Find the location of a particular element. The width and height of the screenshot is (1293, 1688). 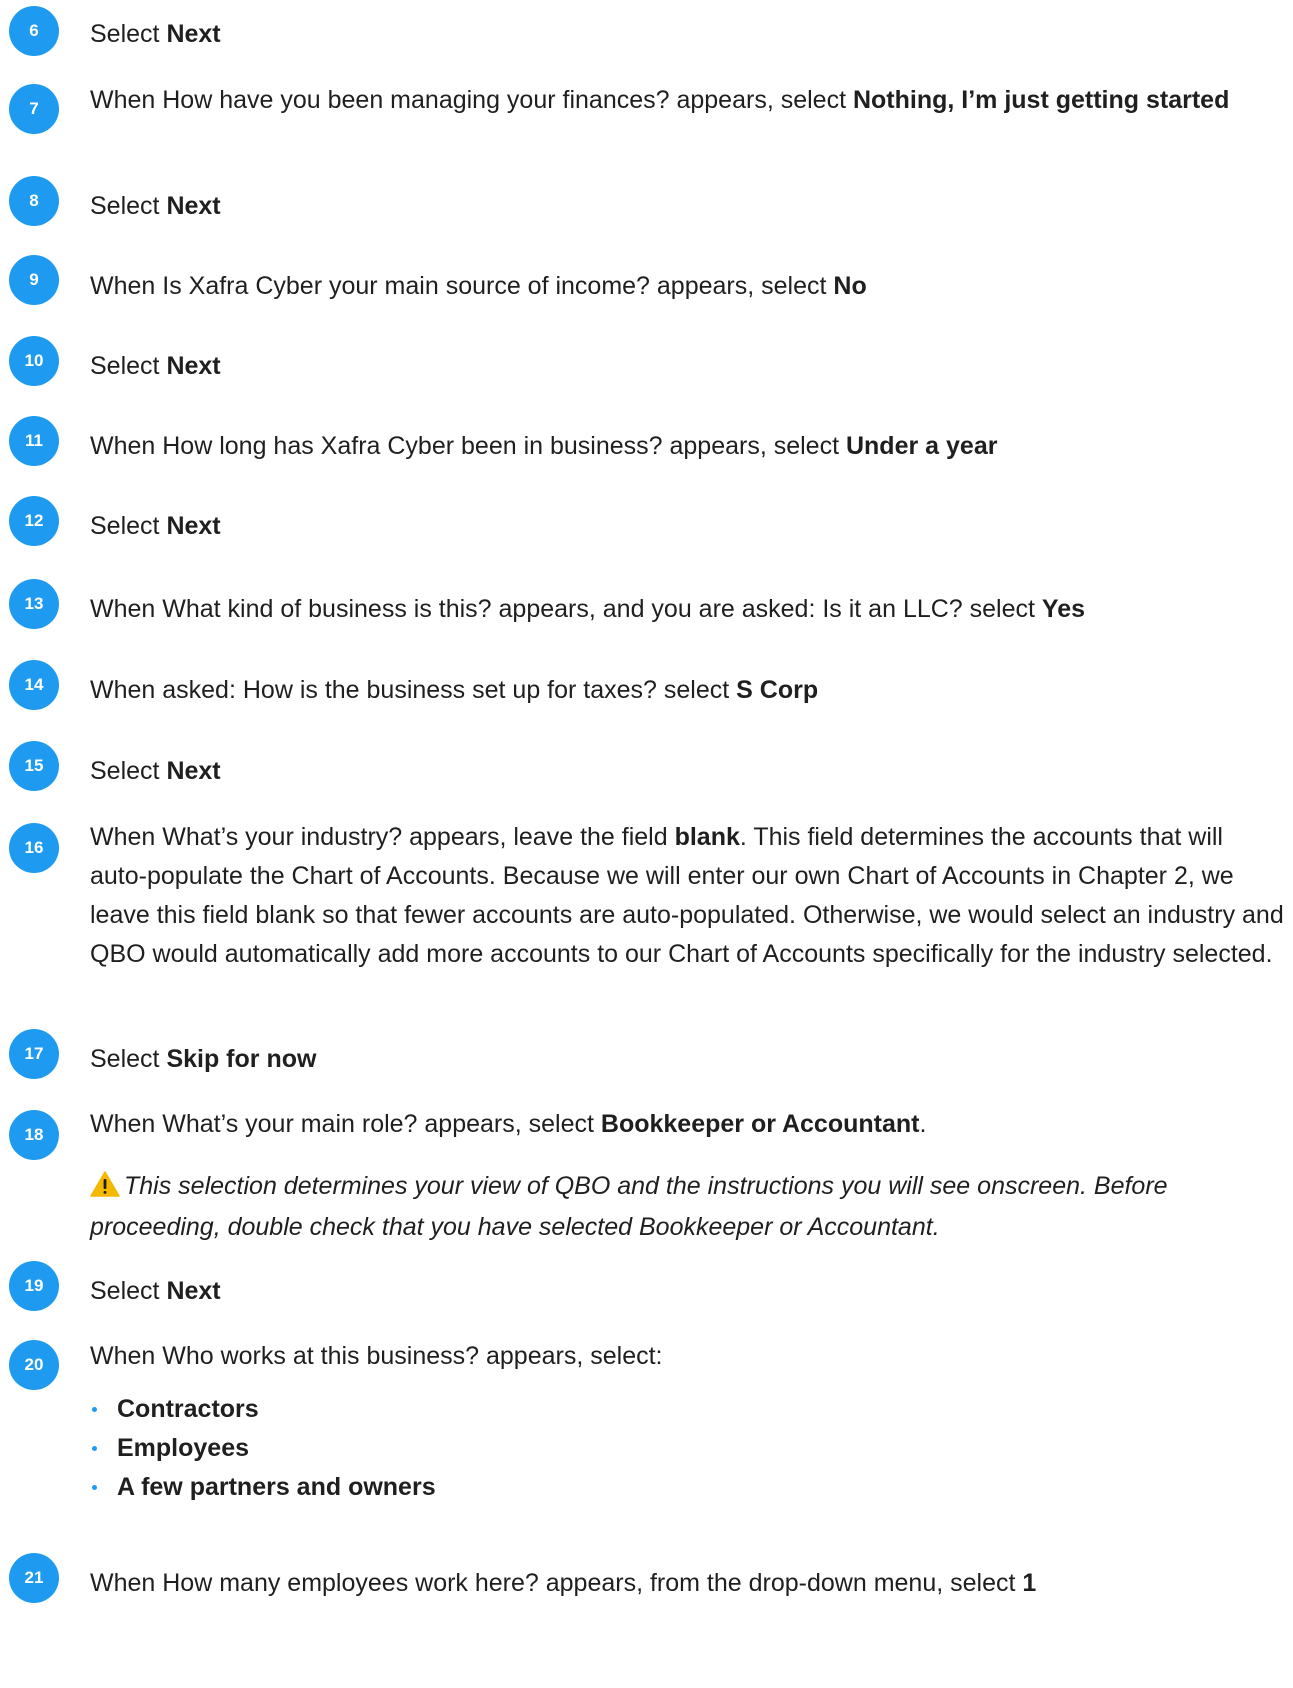

step-number-badge: 19 is located at coordinates (34, 1286).